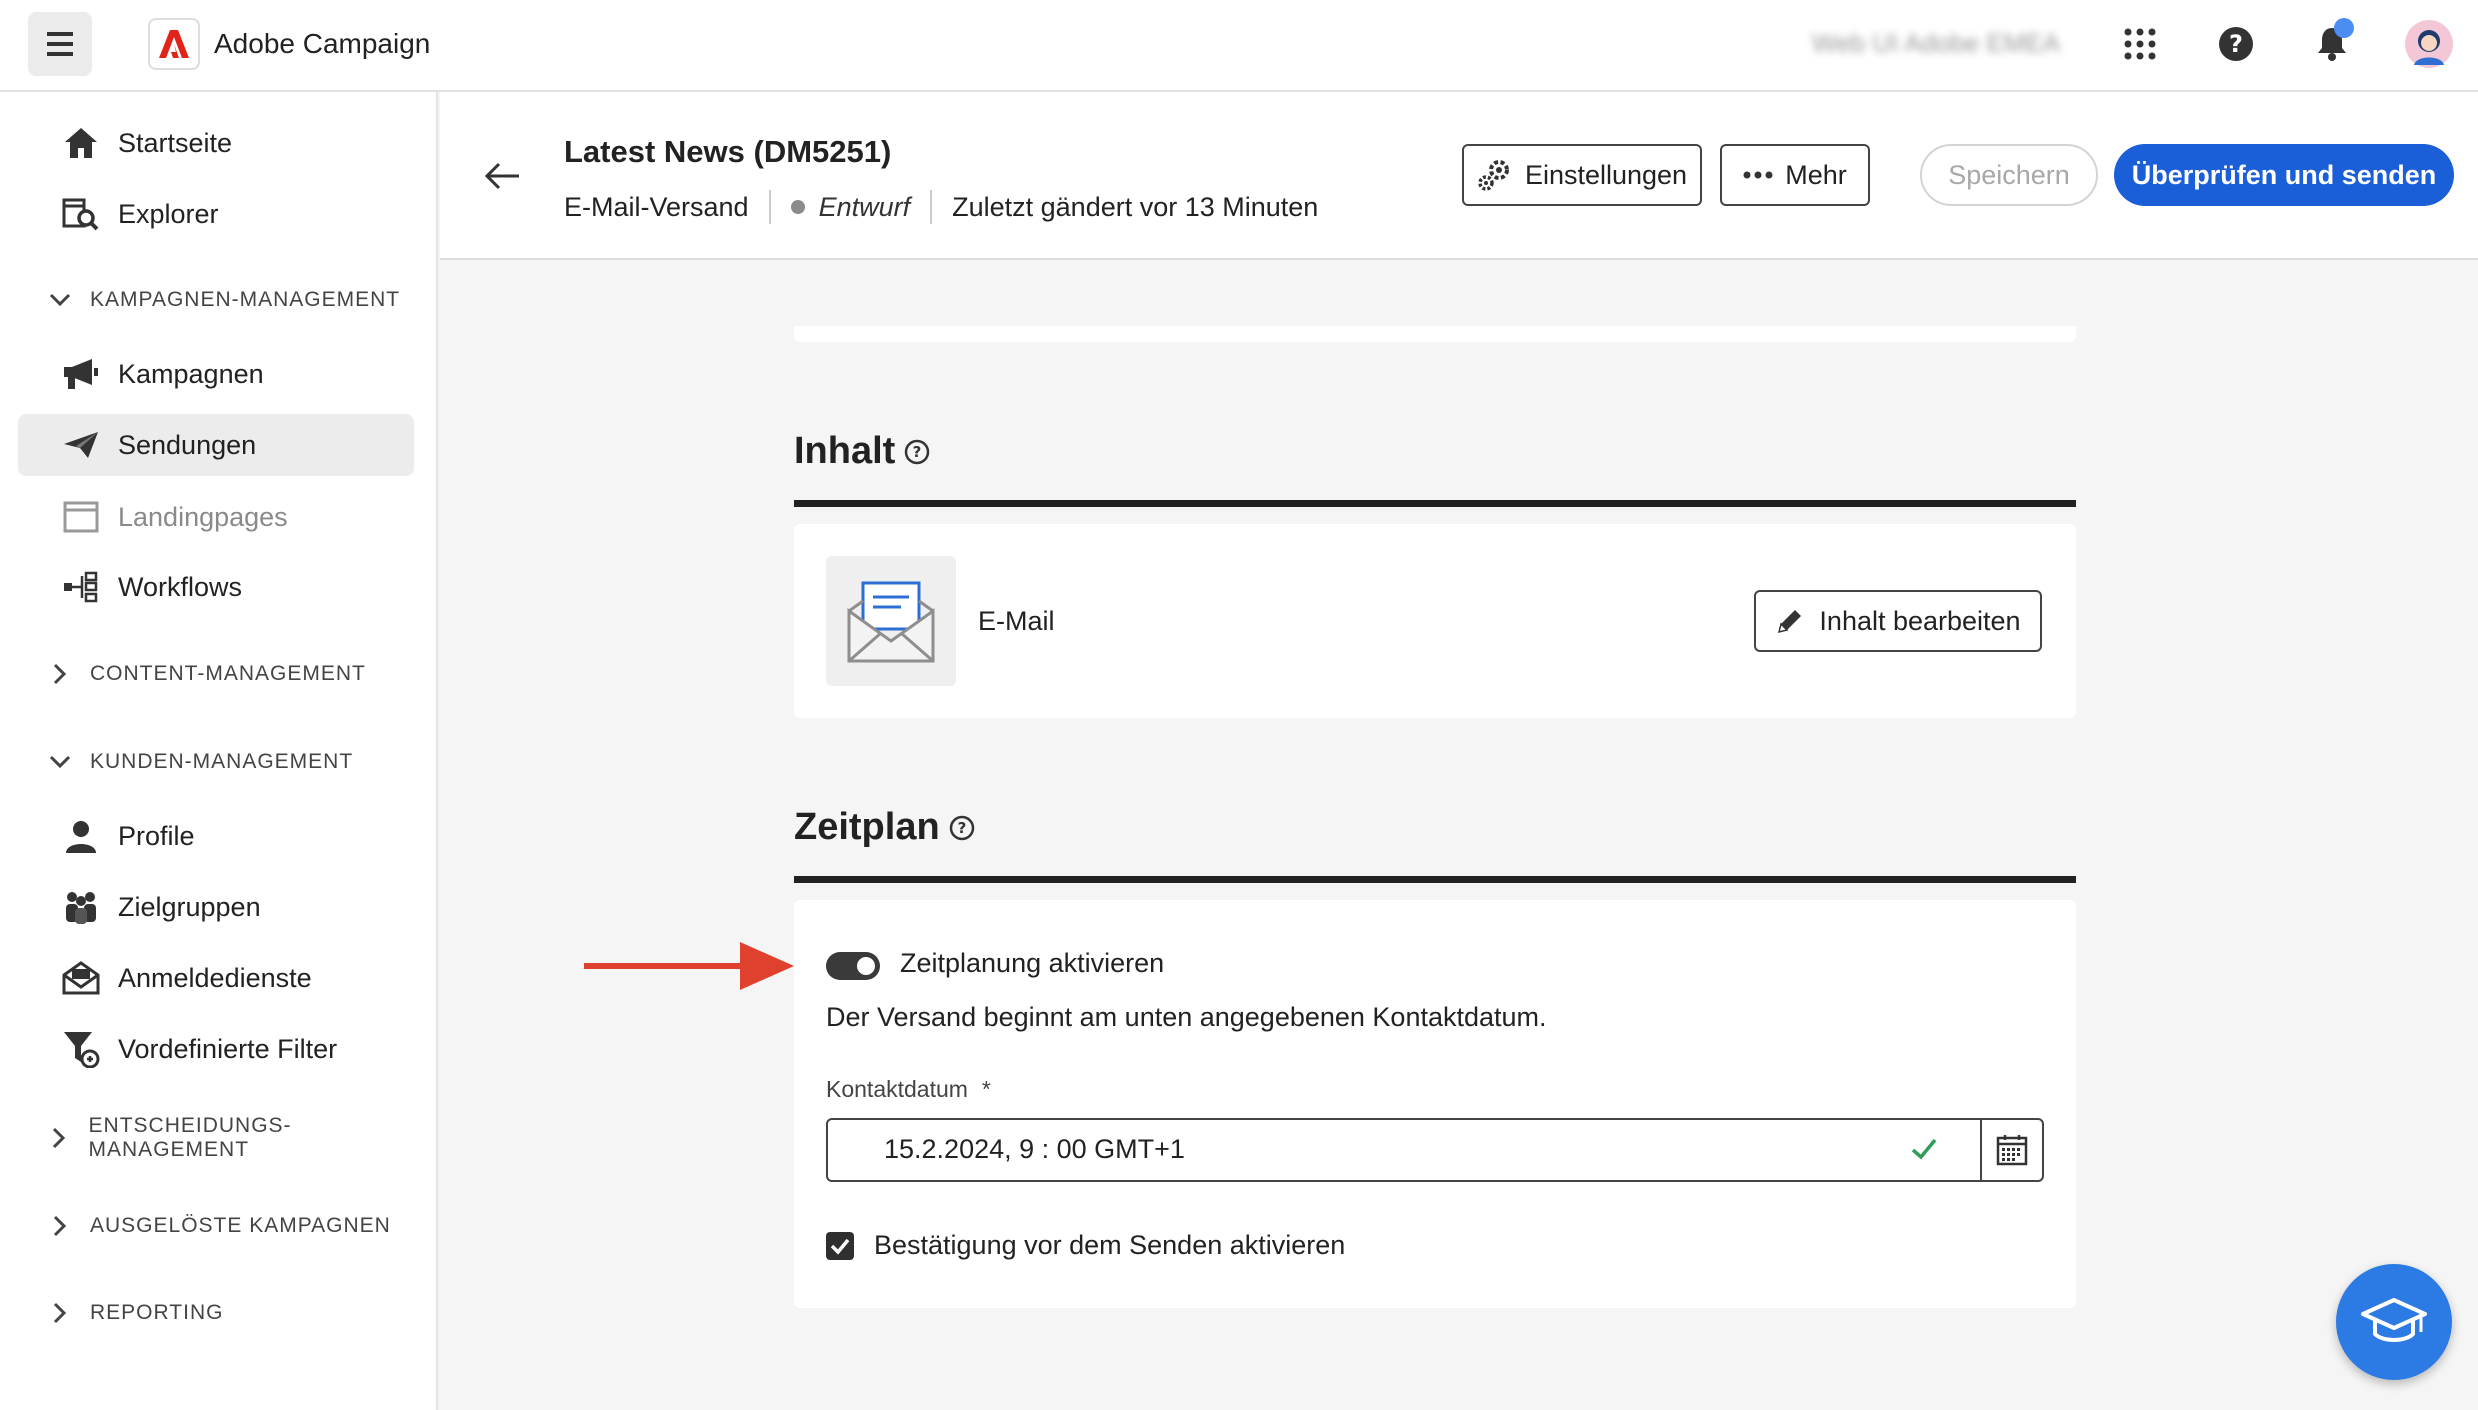 The image size is (2478, 1410). I want to click on settings-button: Einstellungen, so click(1582, 175).